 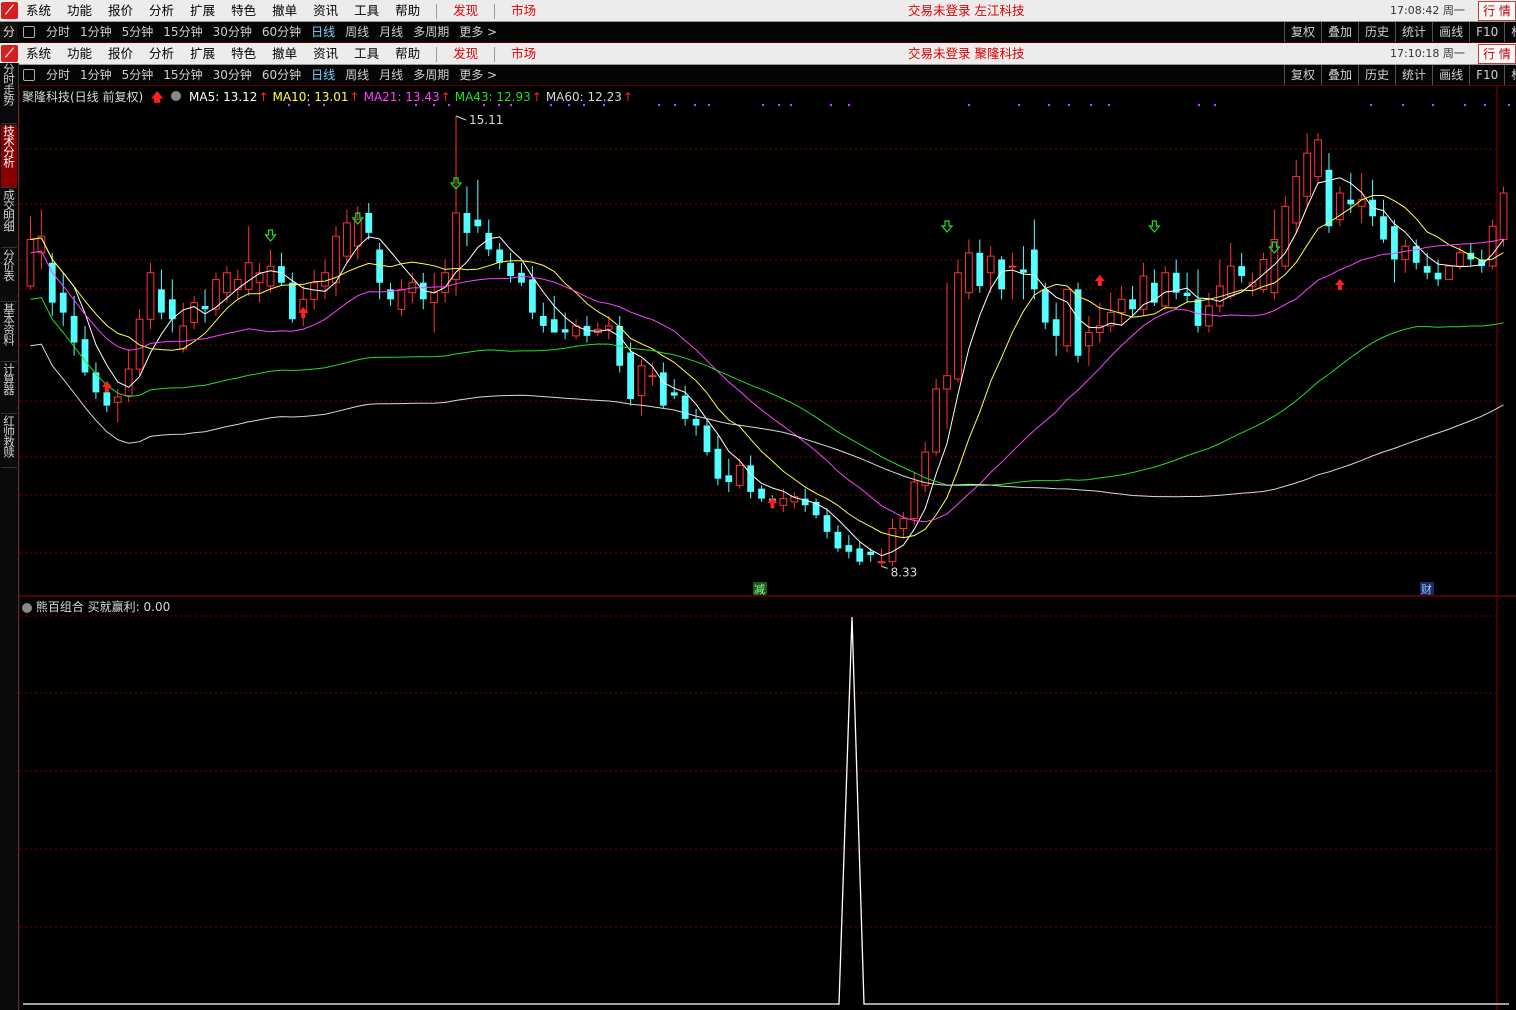 I want to click on sidebar-tab: 计算器, so click(x=9, y=388).